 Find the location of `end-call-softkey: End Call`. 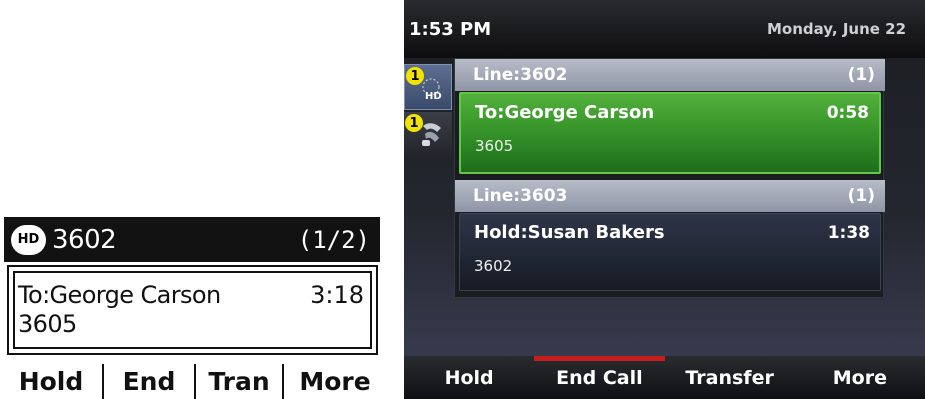

end-call-softkey: End Call is located at coordinates (599, 377).